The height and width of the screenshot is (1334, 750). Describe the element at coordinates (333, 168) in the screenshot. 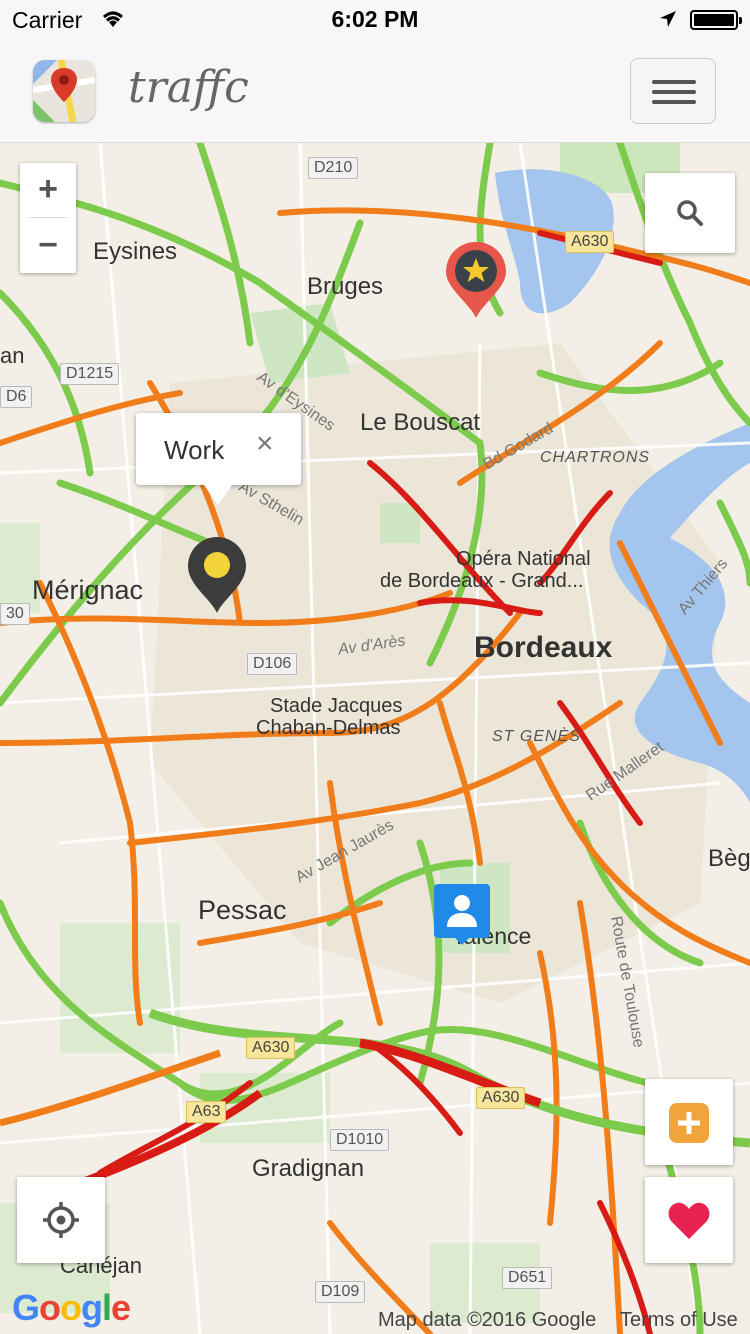

I see `road-shield-d210: D210` at that location.